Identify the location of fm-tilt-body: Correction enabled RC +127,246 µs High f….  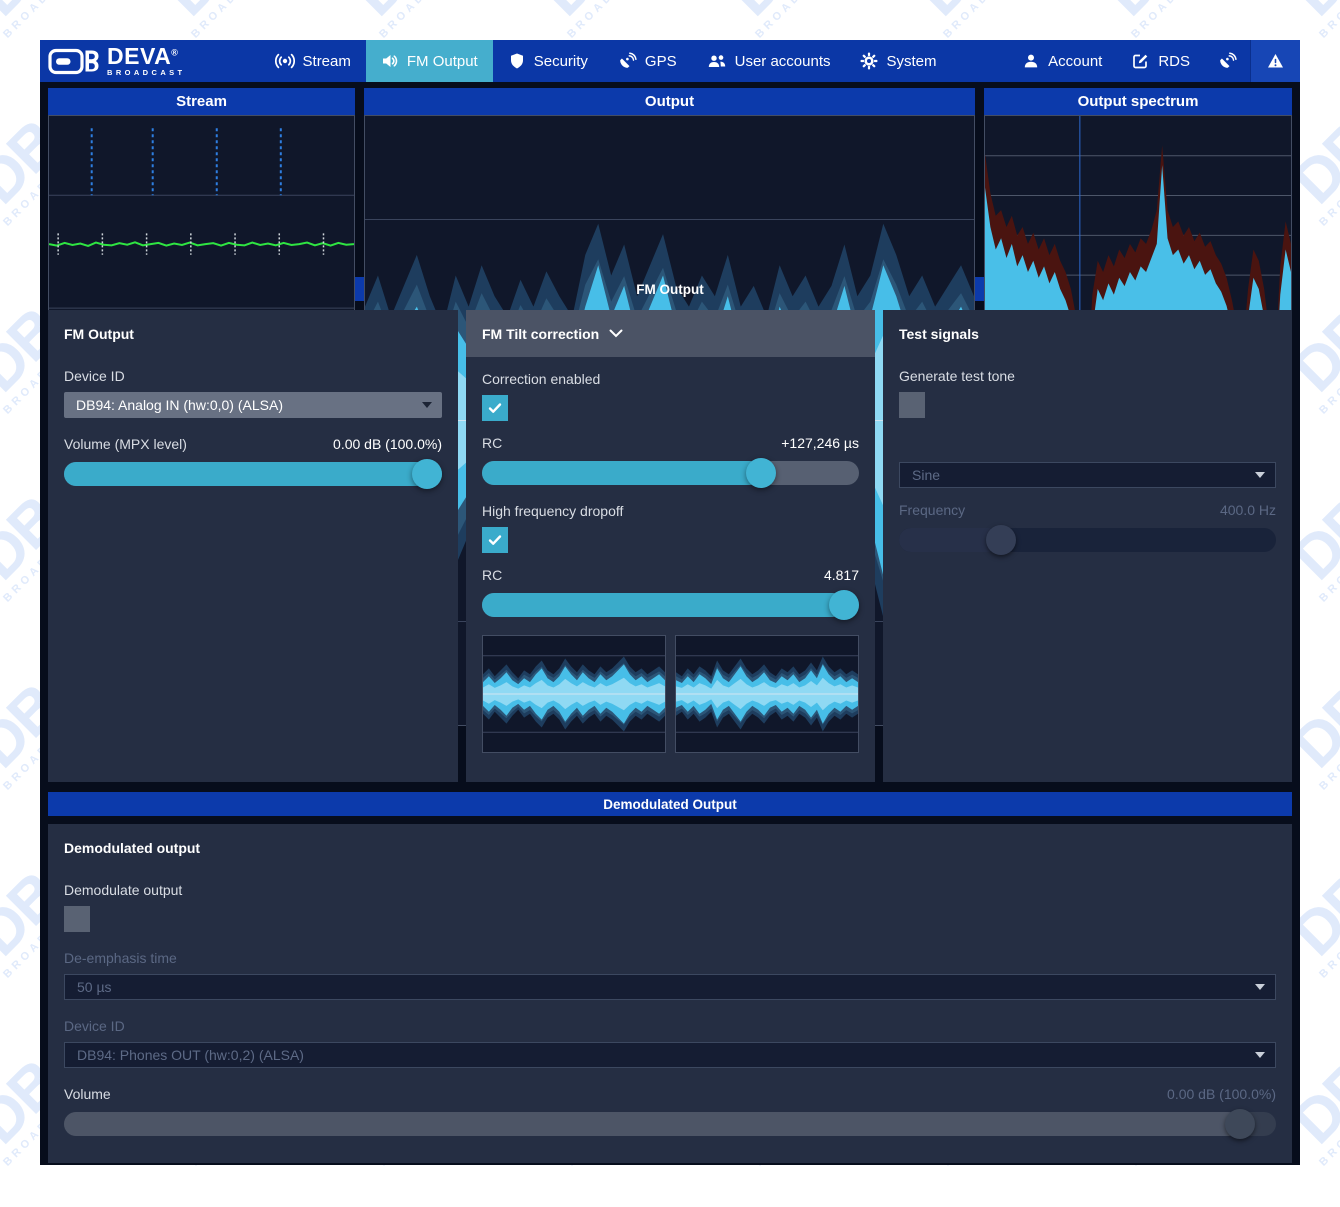
(670, 570).